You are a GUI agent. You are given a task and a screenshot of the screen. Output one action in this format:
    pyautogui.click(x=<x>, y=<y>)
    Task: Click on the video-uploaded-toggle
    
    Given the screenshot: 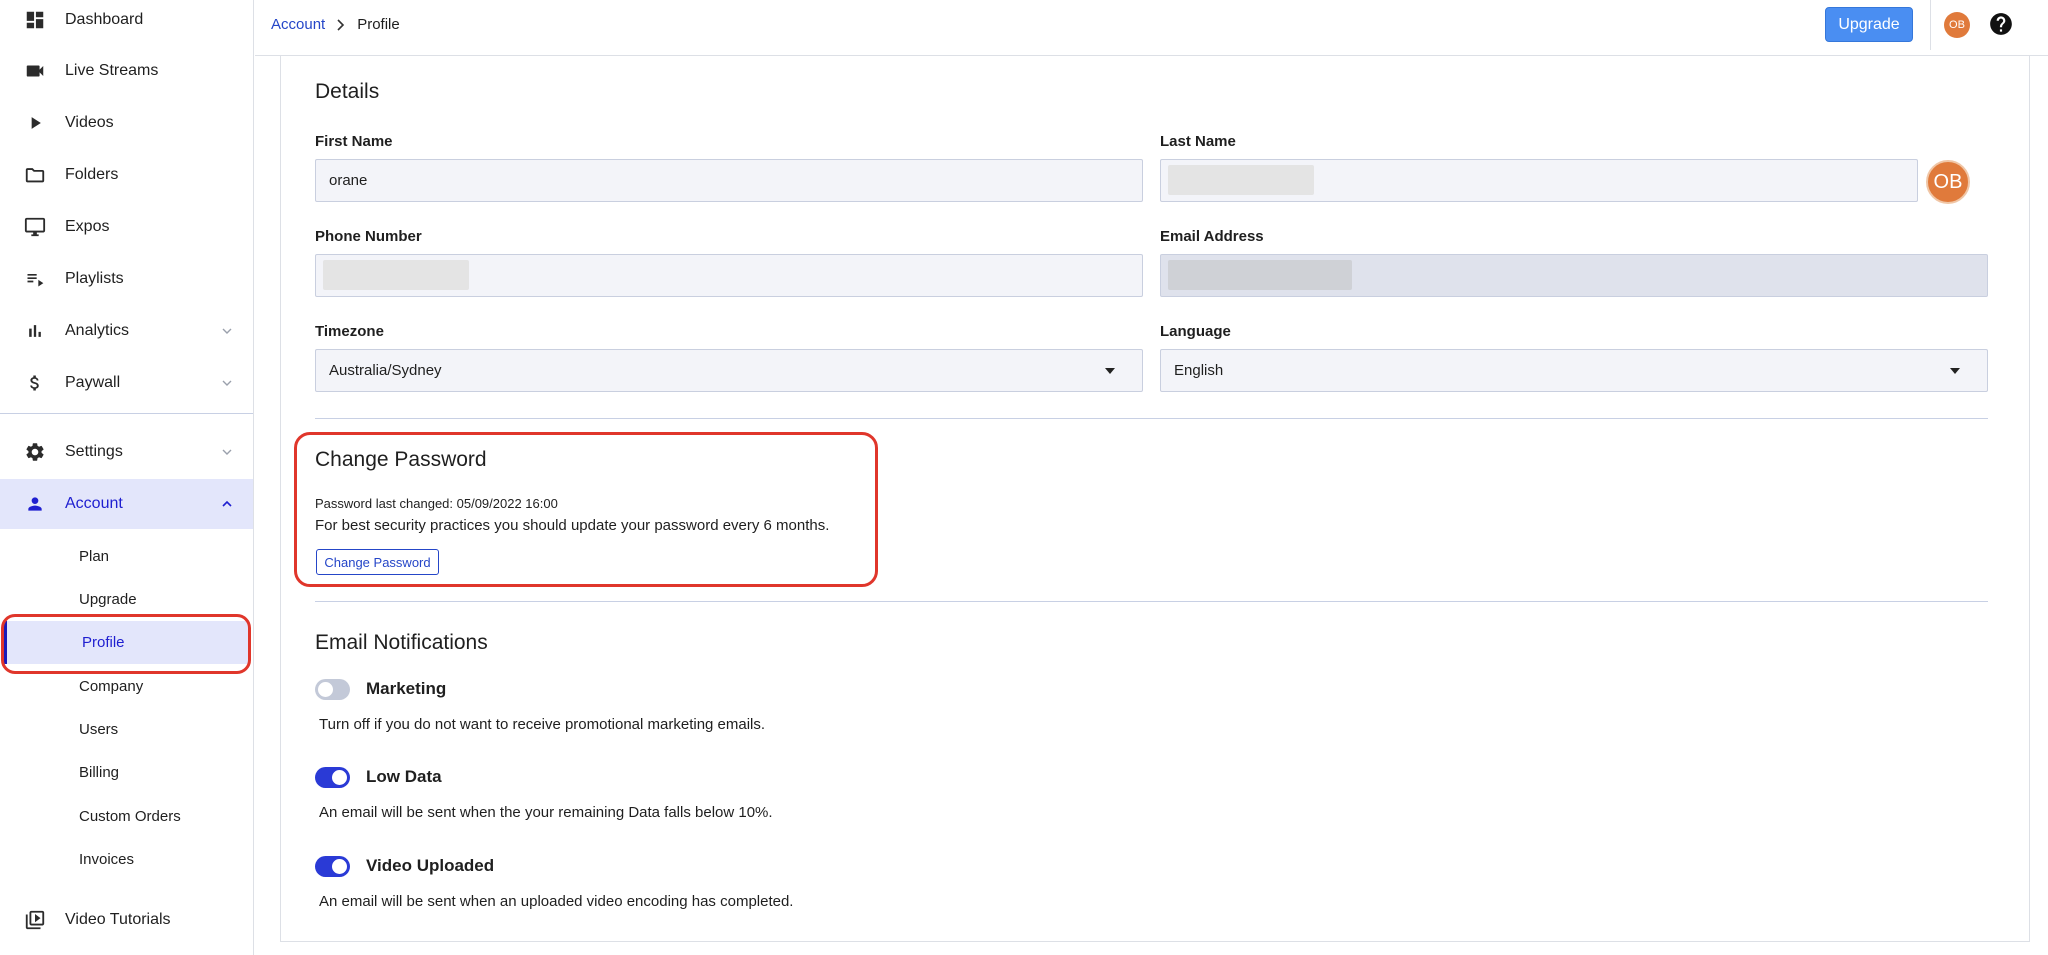 What is the action you would take?
    pyautogui.click(x=332, y=866)
    